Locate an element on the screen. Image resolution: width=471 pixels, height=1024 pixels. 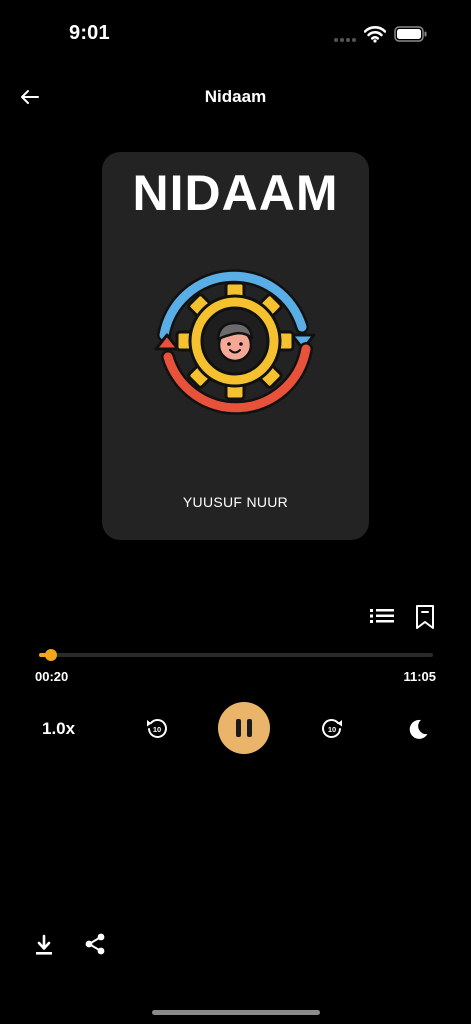
playback-speed-button: 1.0x is located at coordinates (58, 729).